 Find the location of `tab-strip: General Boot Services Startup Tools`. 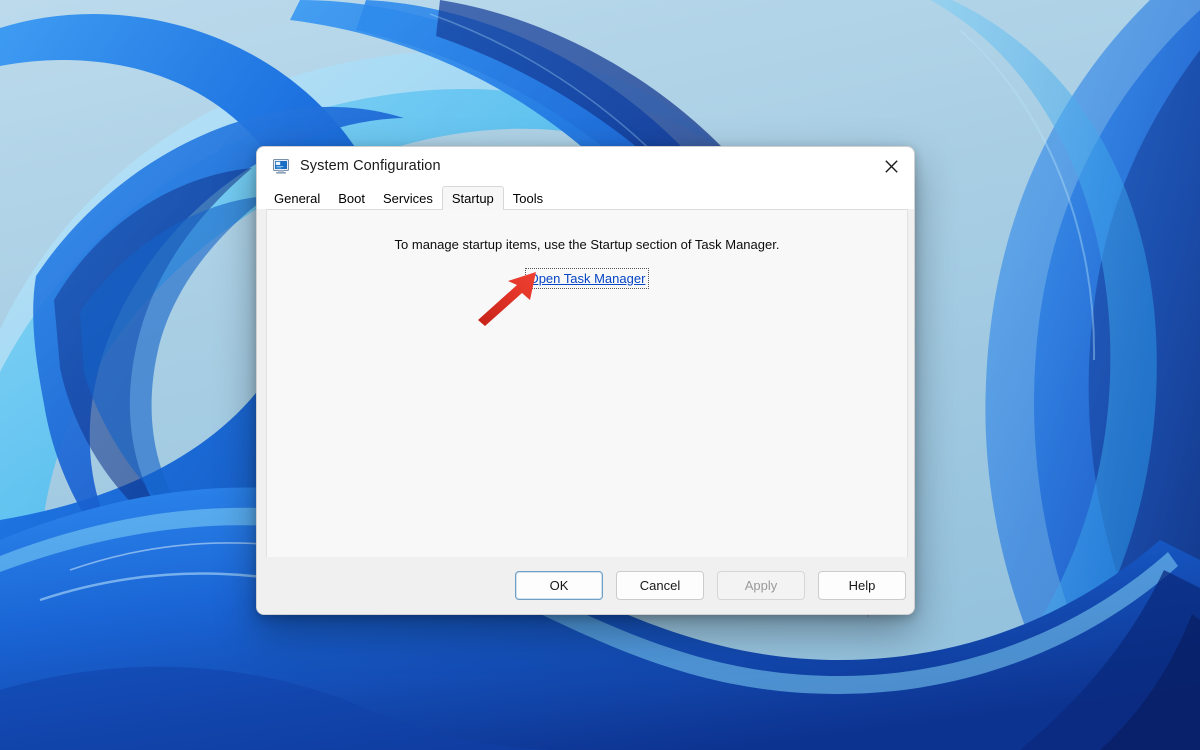

tab-strip: General Boot Services Startup Tools is located at coordinates (585, 197).